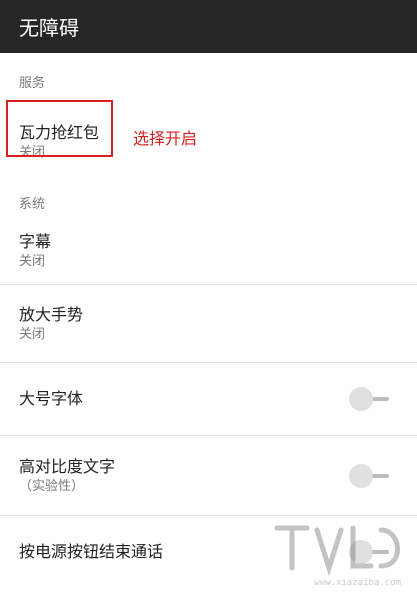  I want to click on app-titlebar: 无障碍, so click(208, 26).